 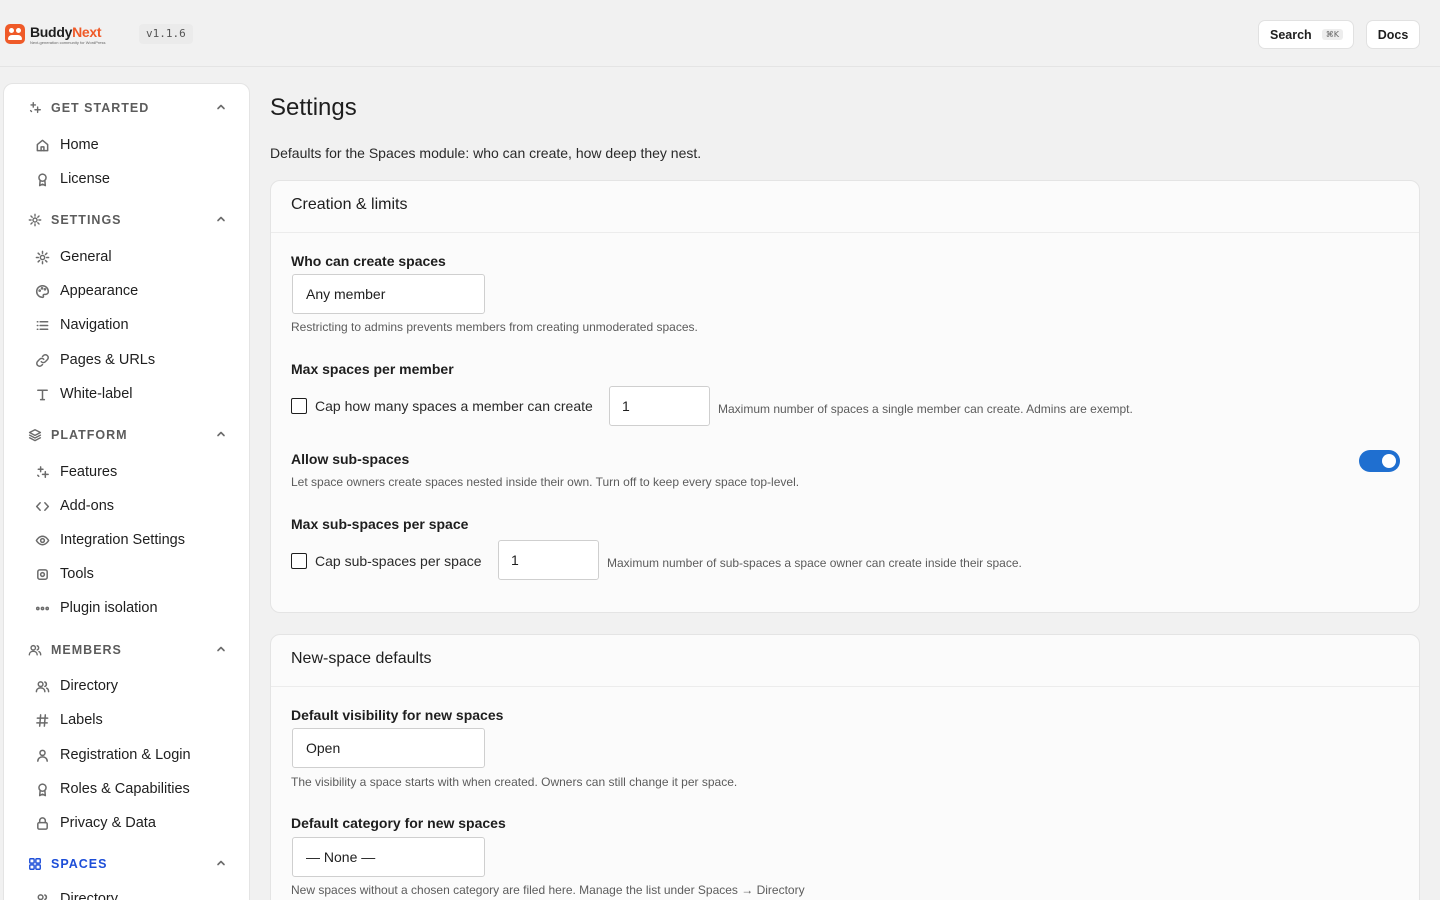 I want to click on list-icon, so click(x=42, y=325).